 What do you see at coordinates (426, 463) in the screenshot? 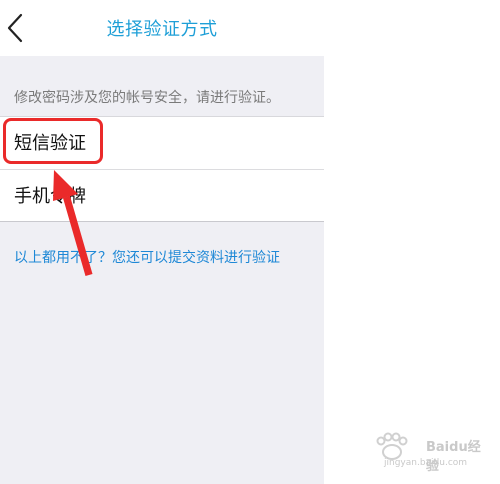
I see `watermark-url: jingyan.baidu.com` at bounding box center [426, 463].